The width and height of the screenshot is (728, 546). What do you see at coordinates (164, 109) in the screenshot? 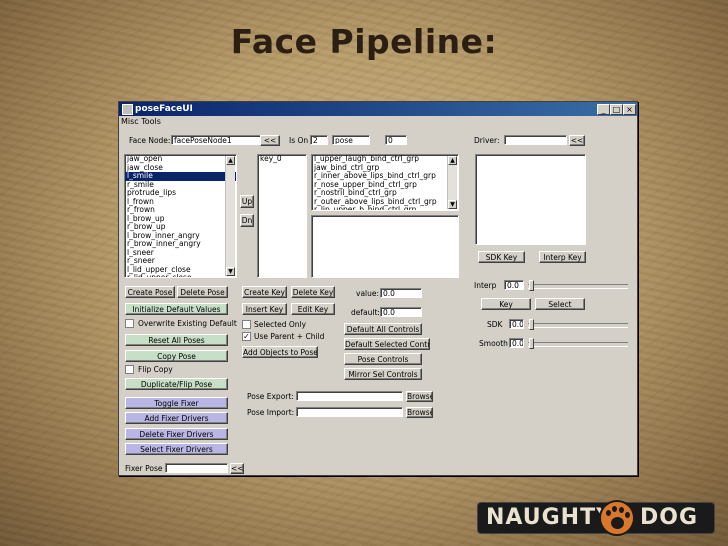
I see `window-title: poseFaceUI` at bounding box center [164, 109].